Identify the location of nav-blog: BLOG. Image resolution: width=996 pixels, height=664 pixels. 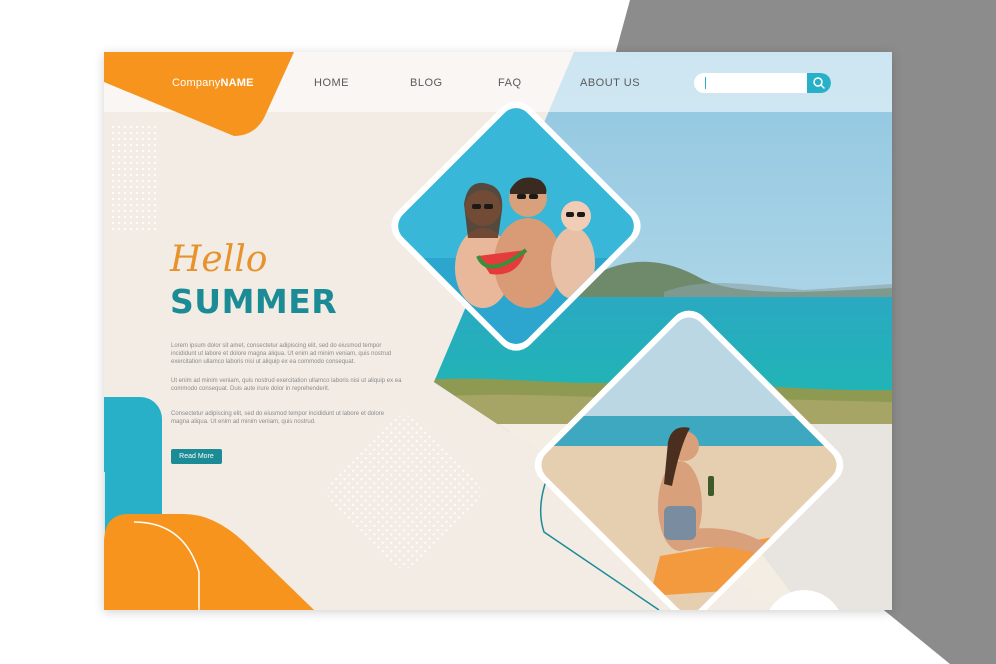
(426, 83).